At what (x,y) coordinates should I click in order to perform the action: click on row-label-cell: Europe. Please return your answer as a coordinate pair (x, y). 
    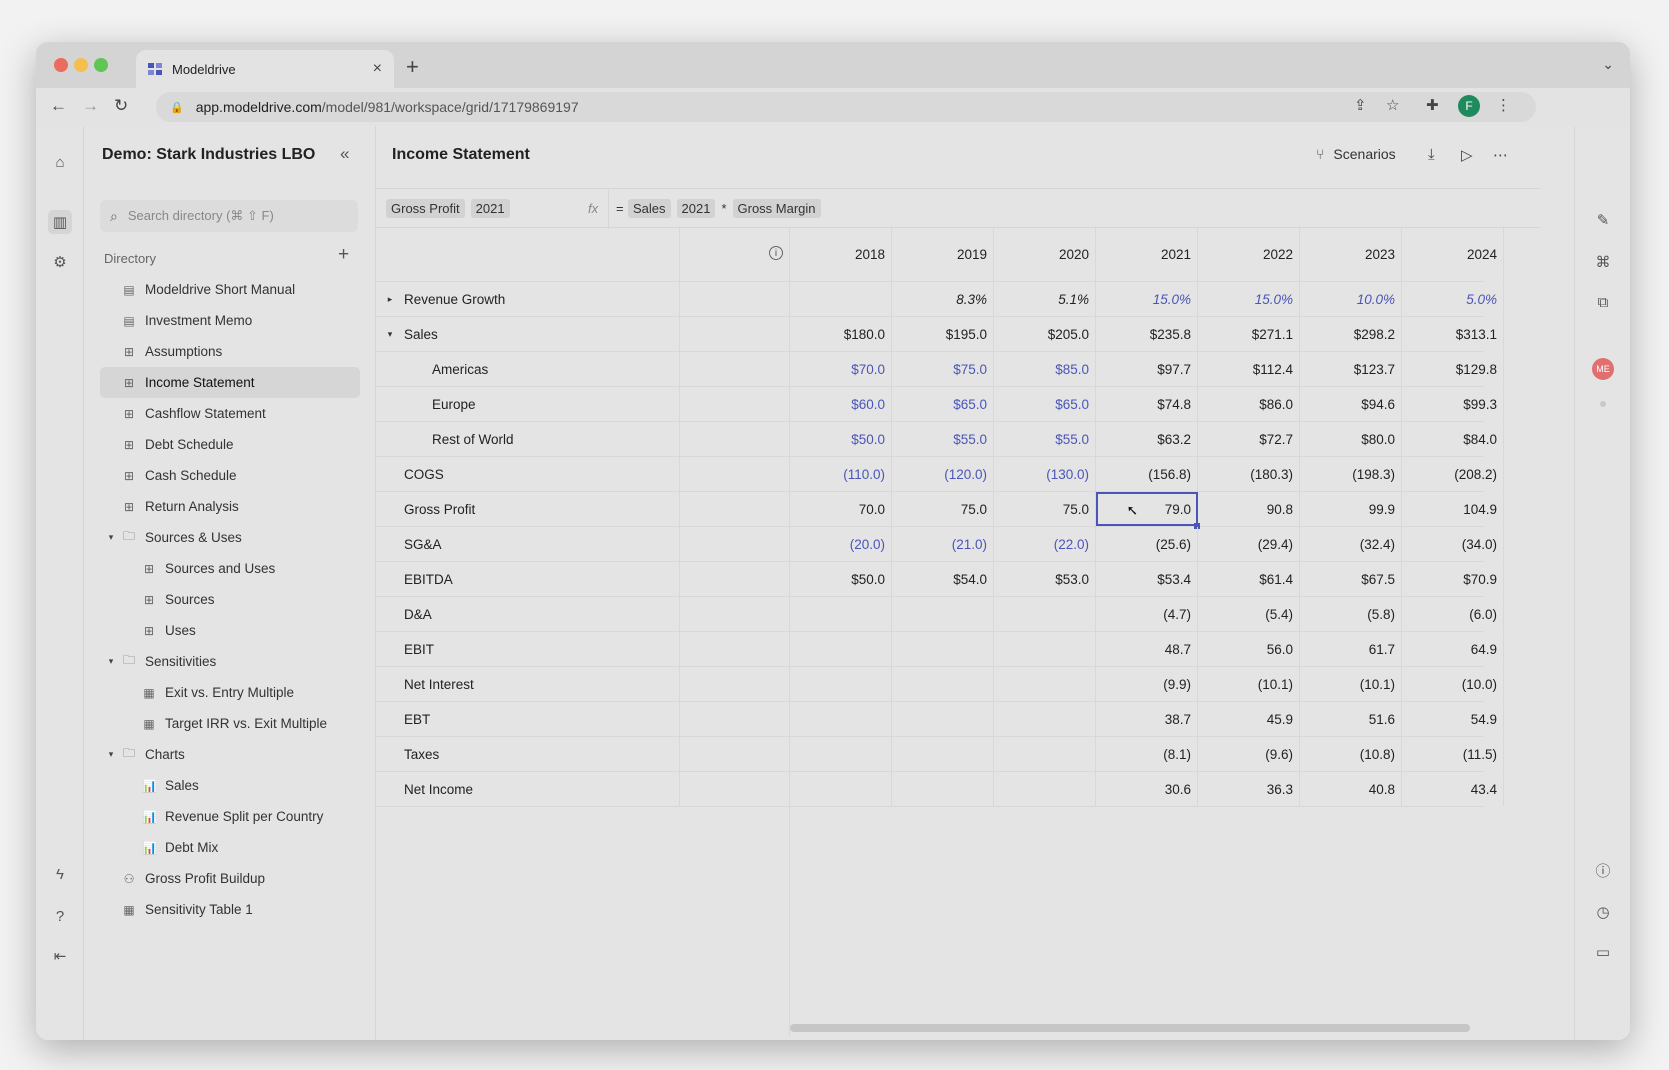
    Looking at the image, I should click on (528, 404).